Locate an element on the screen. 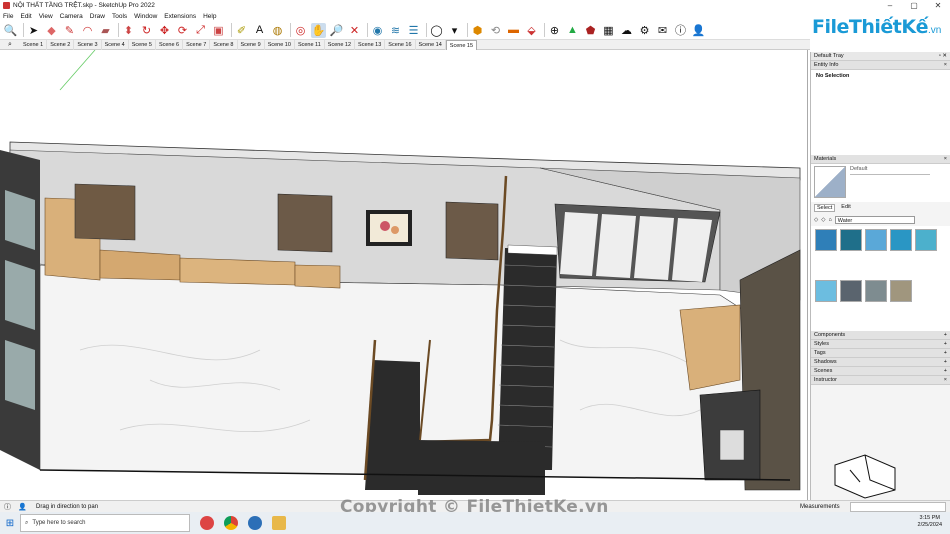 The image size is (950, 534). dynamic-component-icon: ⬟ is located at coordinates (590, 30).